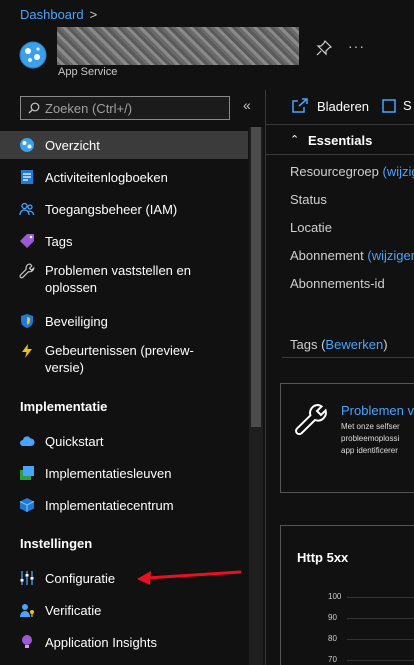 The height and width of the screenshot is (665, 414). Describe the element at coordinates (72, 145) in the screenshot. I see `sidebar-item-label: Overzicht` at that location.